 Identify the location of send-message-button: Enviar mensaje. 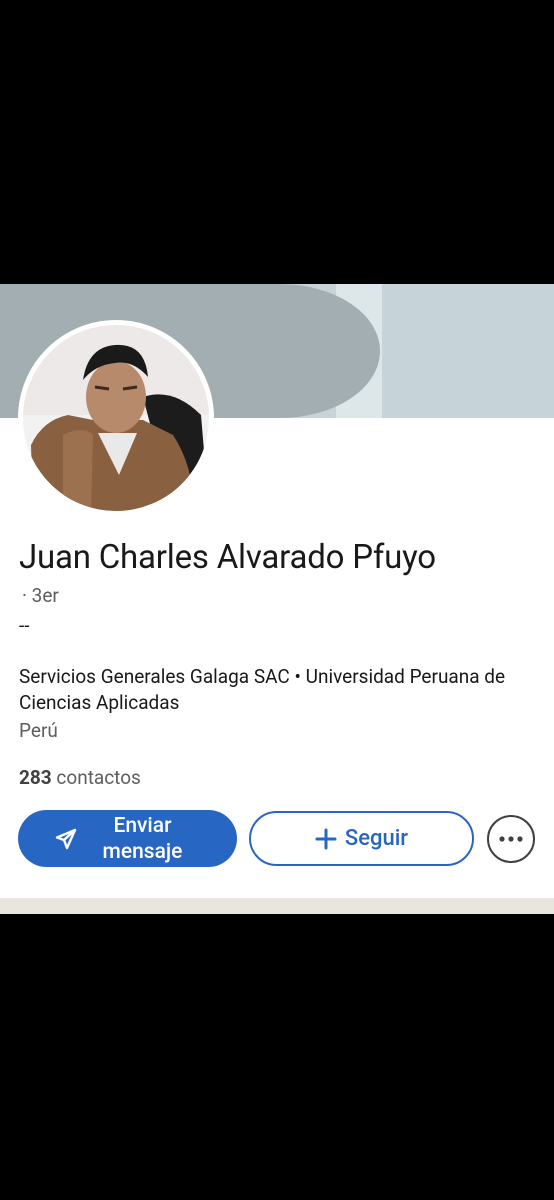
(127, 838).